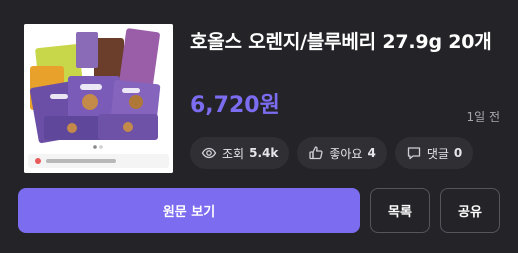  I want to click on list-button: 목록, so click(400, 210).